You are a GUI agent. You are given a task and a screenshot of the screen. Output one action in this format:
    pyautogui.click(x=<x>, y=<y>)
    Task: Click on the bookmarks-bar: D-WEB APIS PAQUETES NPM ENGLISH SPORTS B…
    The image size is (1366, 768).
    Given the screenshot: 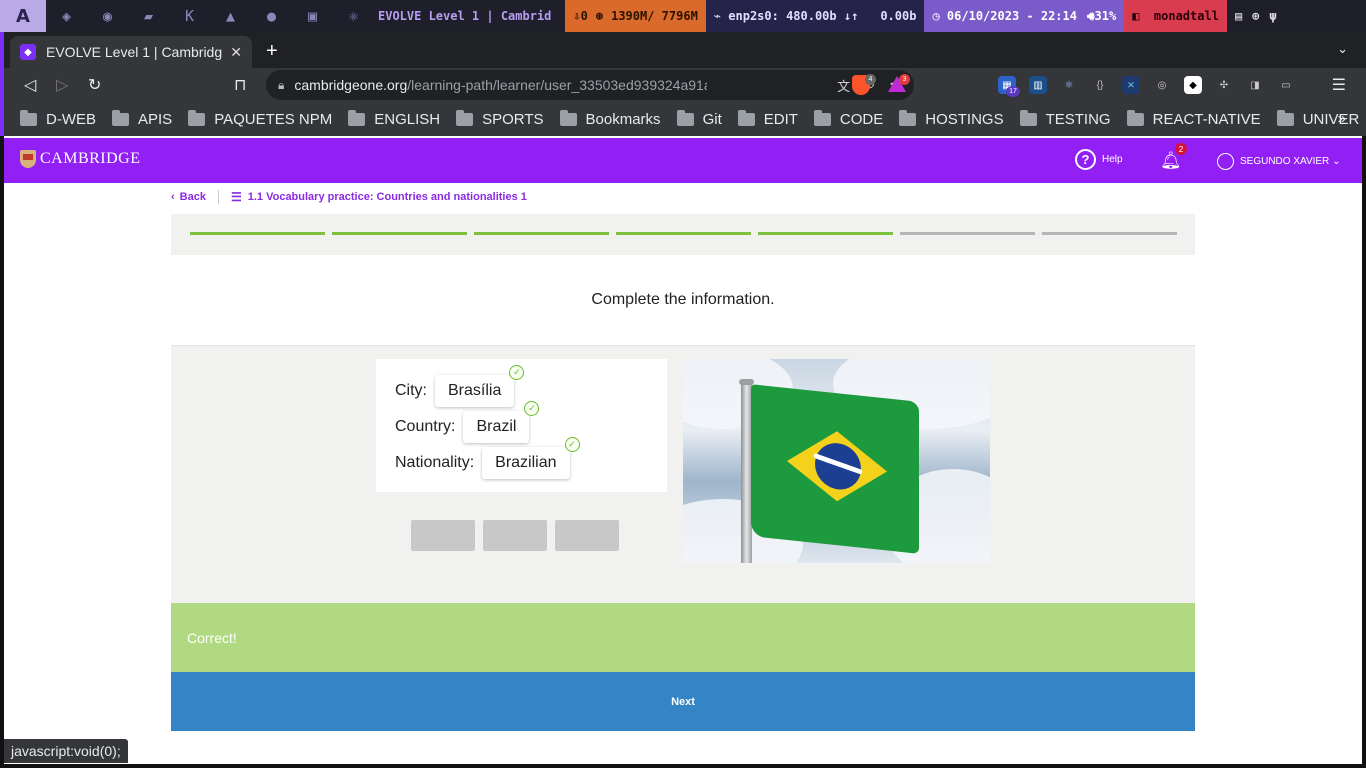 What is the action you would take?
    pyautogui.click(x=683, y=119)
    